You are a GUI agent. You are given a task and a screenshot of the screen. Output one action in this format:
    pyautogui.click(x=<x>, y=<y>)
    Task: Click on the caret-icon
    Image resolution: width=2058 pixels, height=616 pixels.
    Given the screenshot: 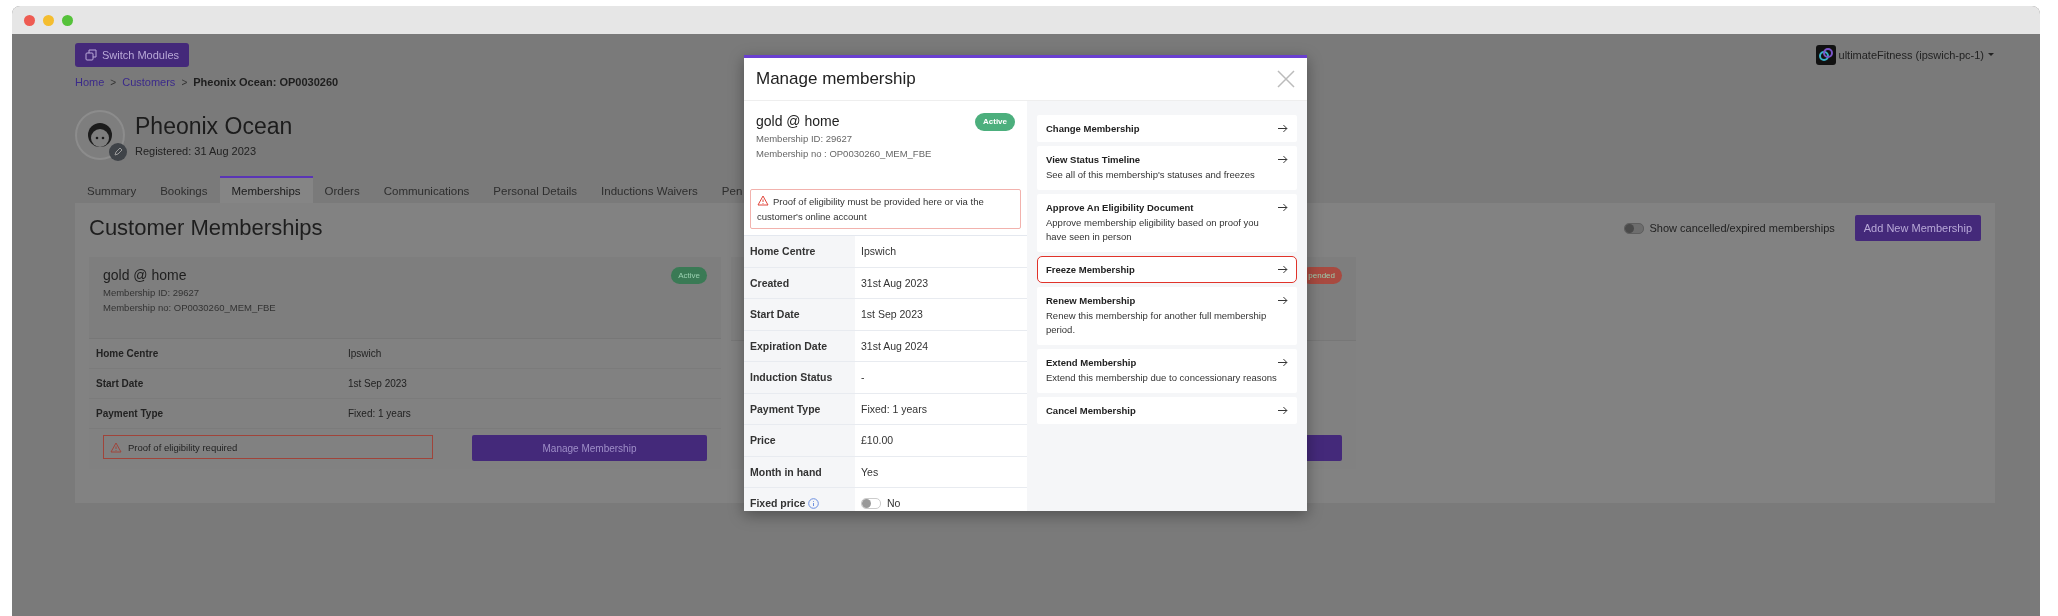 What is the action you would take?
    pyautogui.click(x=1991, y=55)
    